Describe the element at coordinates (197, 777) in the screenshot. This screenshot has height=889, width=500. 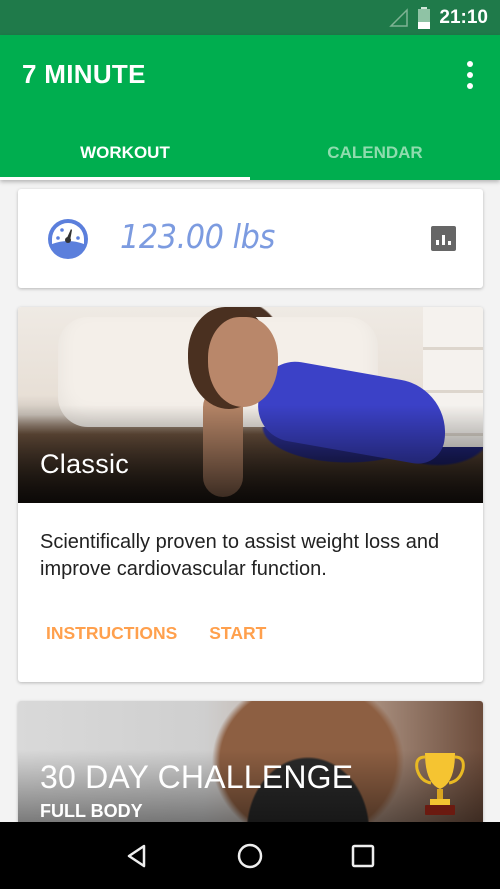
I see `challenge-title: 30 DAY CHALLENGE` at that location.